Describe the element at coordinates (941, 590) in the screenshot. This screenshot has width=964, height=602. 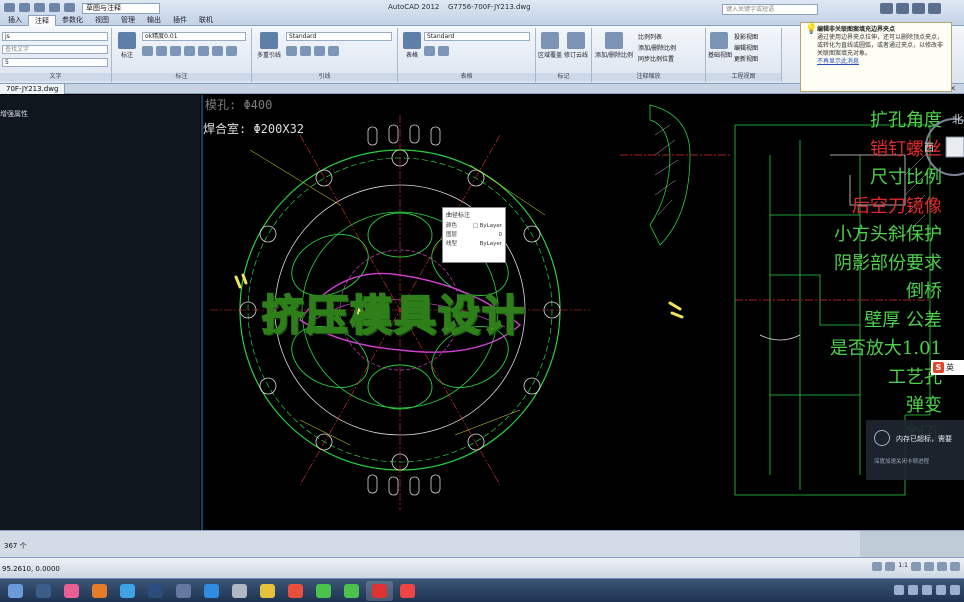
I see `volume-icon` at that location.